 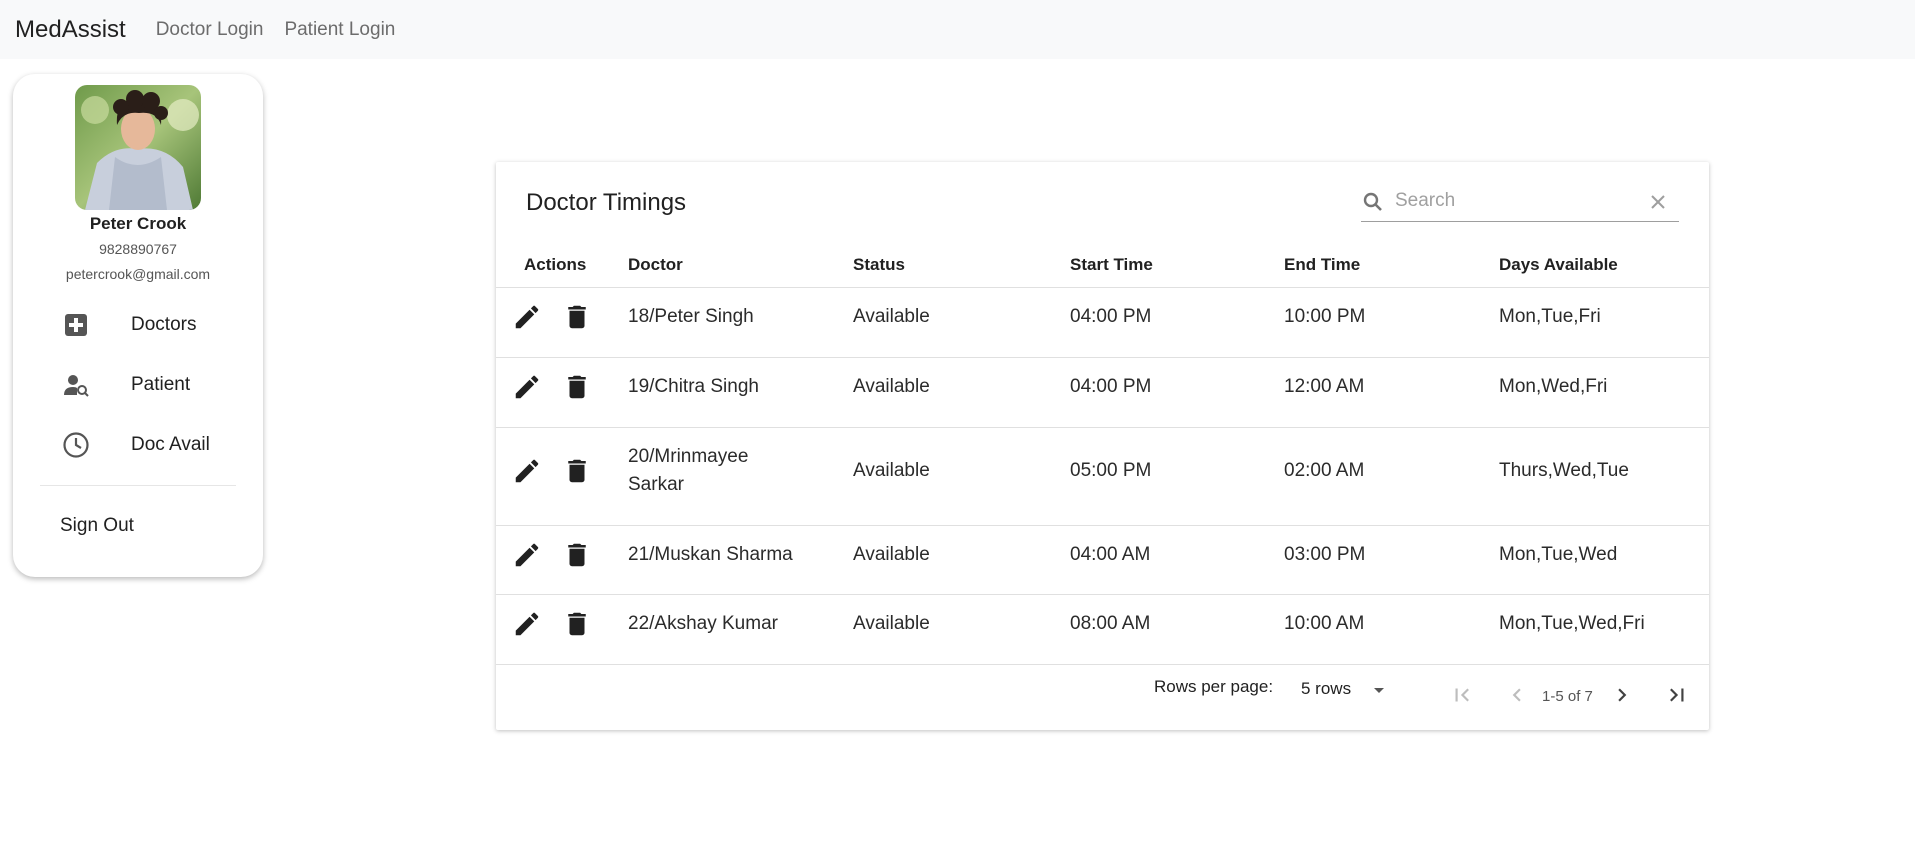 I want to click on cell-doctor: 22/Akshay Kumar, so click(x=703, y=623).